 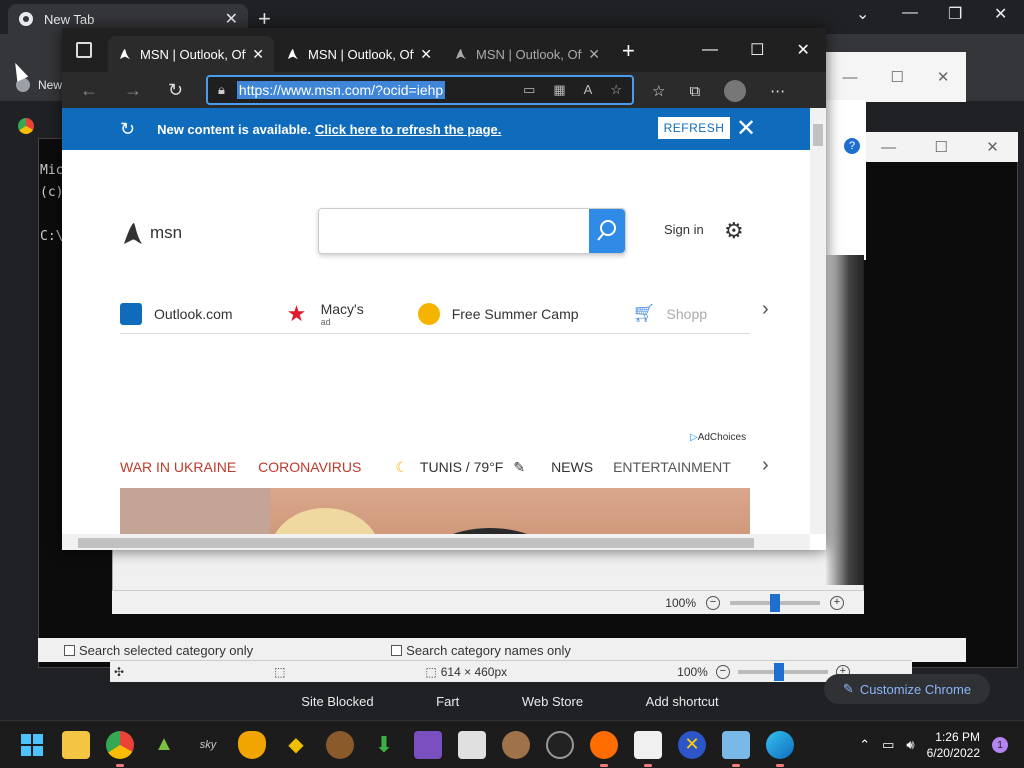 I want to click on horizontal-scrollbar, so click(x=436, y=542).